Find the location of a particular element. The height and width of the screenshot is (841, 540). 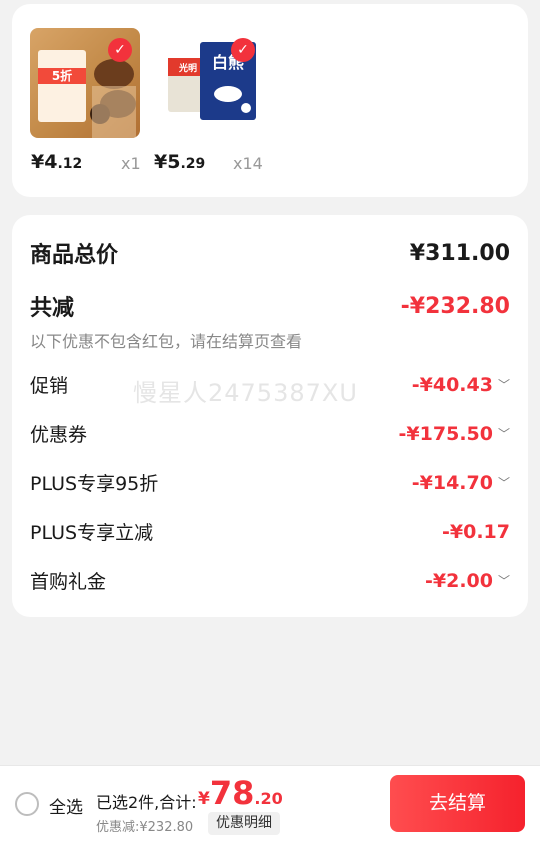

watermark-text: 慢星人2475387XU is located at coordinates (245, 393).